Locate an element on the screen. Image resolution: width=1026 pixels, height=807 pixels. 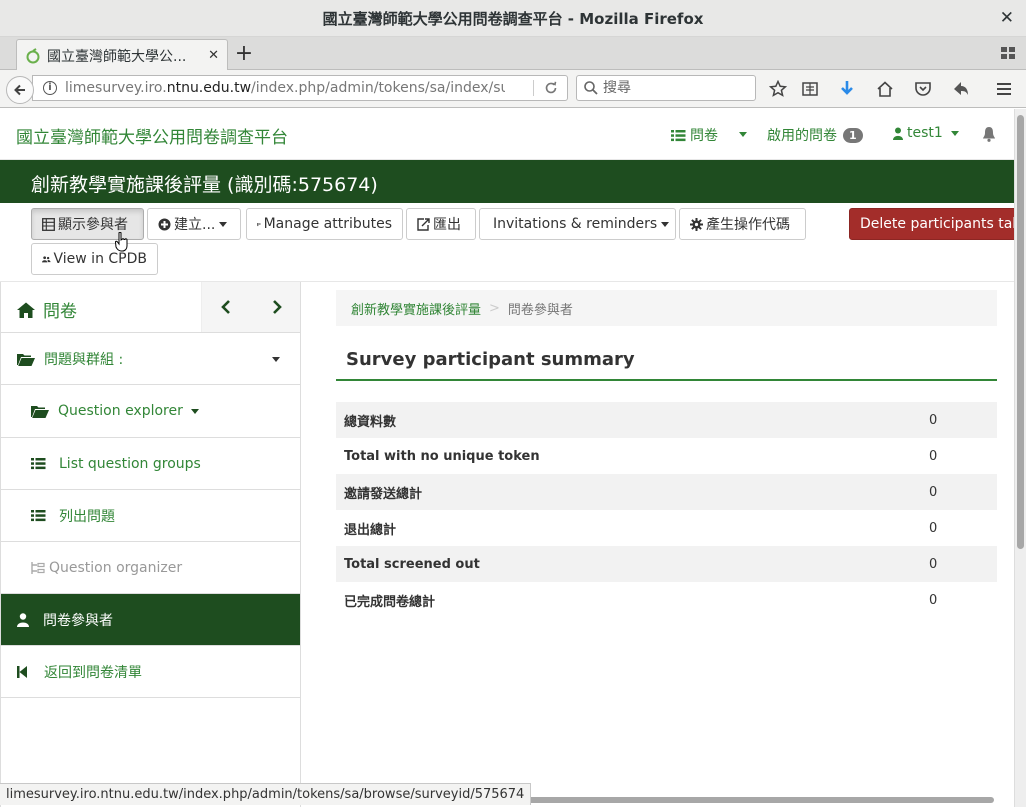
participants-label: 問卷參與者 is located at coordinates (78, 620).